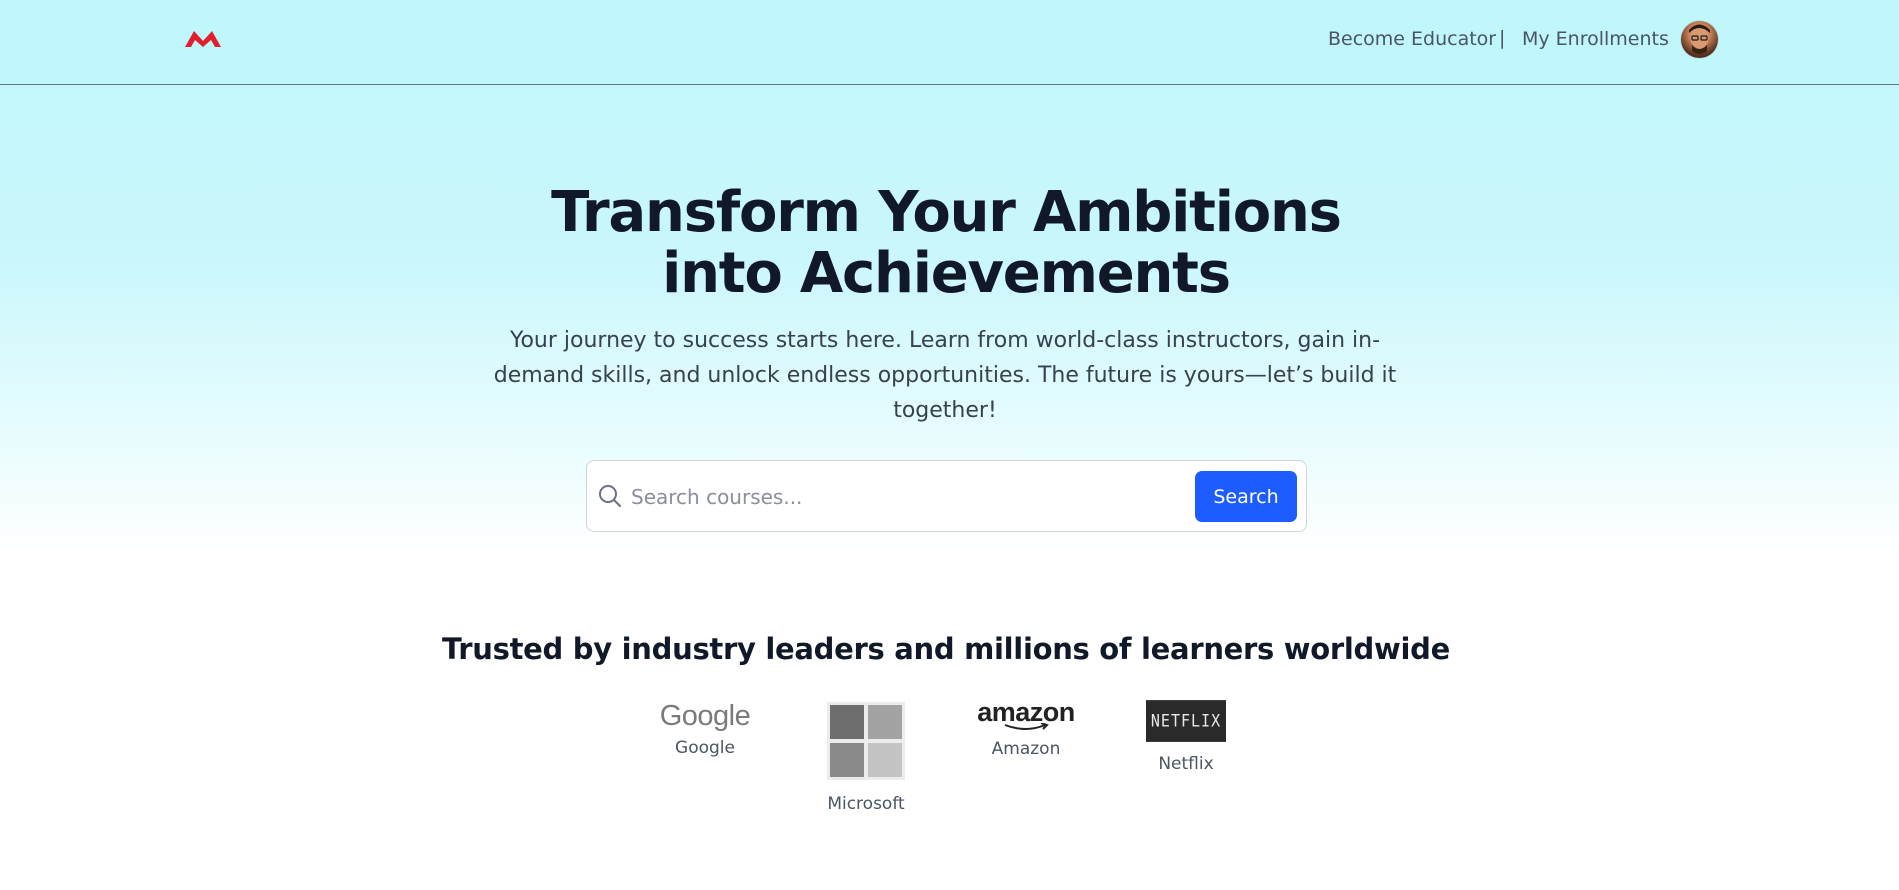 The height and width of the screenshot is (890, 1899). I want to click on microsoft-logo-icon, so click(866, 741).